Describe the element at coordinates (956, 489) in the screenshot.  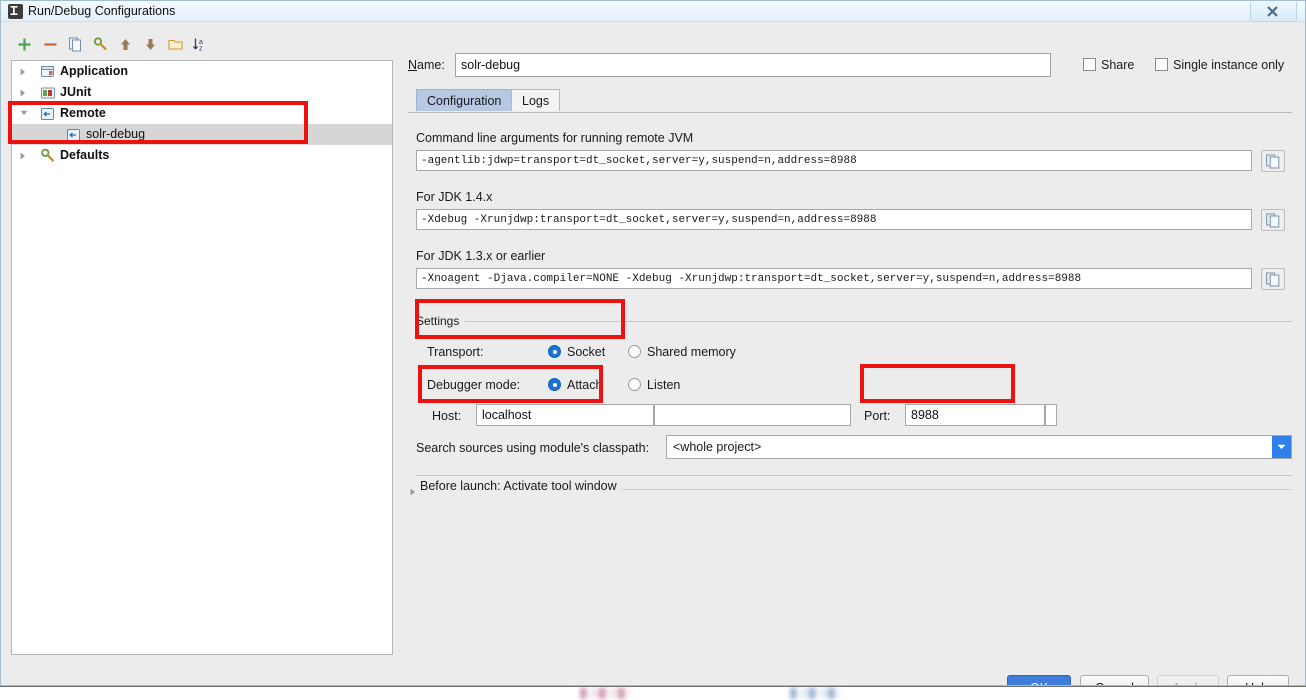
I see `before-launch-line` at that location.